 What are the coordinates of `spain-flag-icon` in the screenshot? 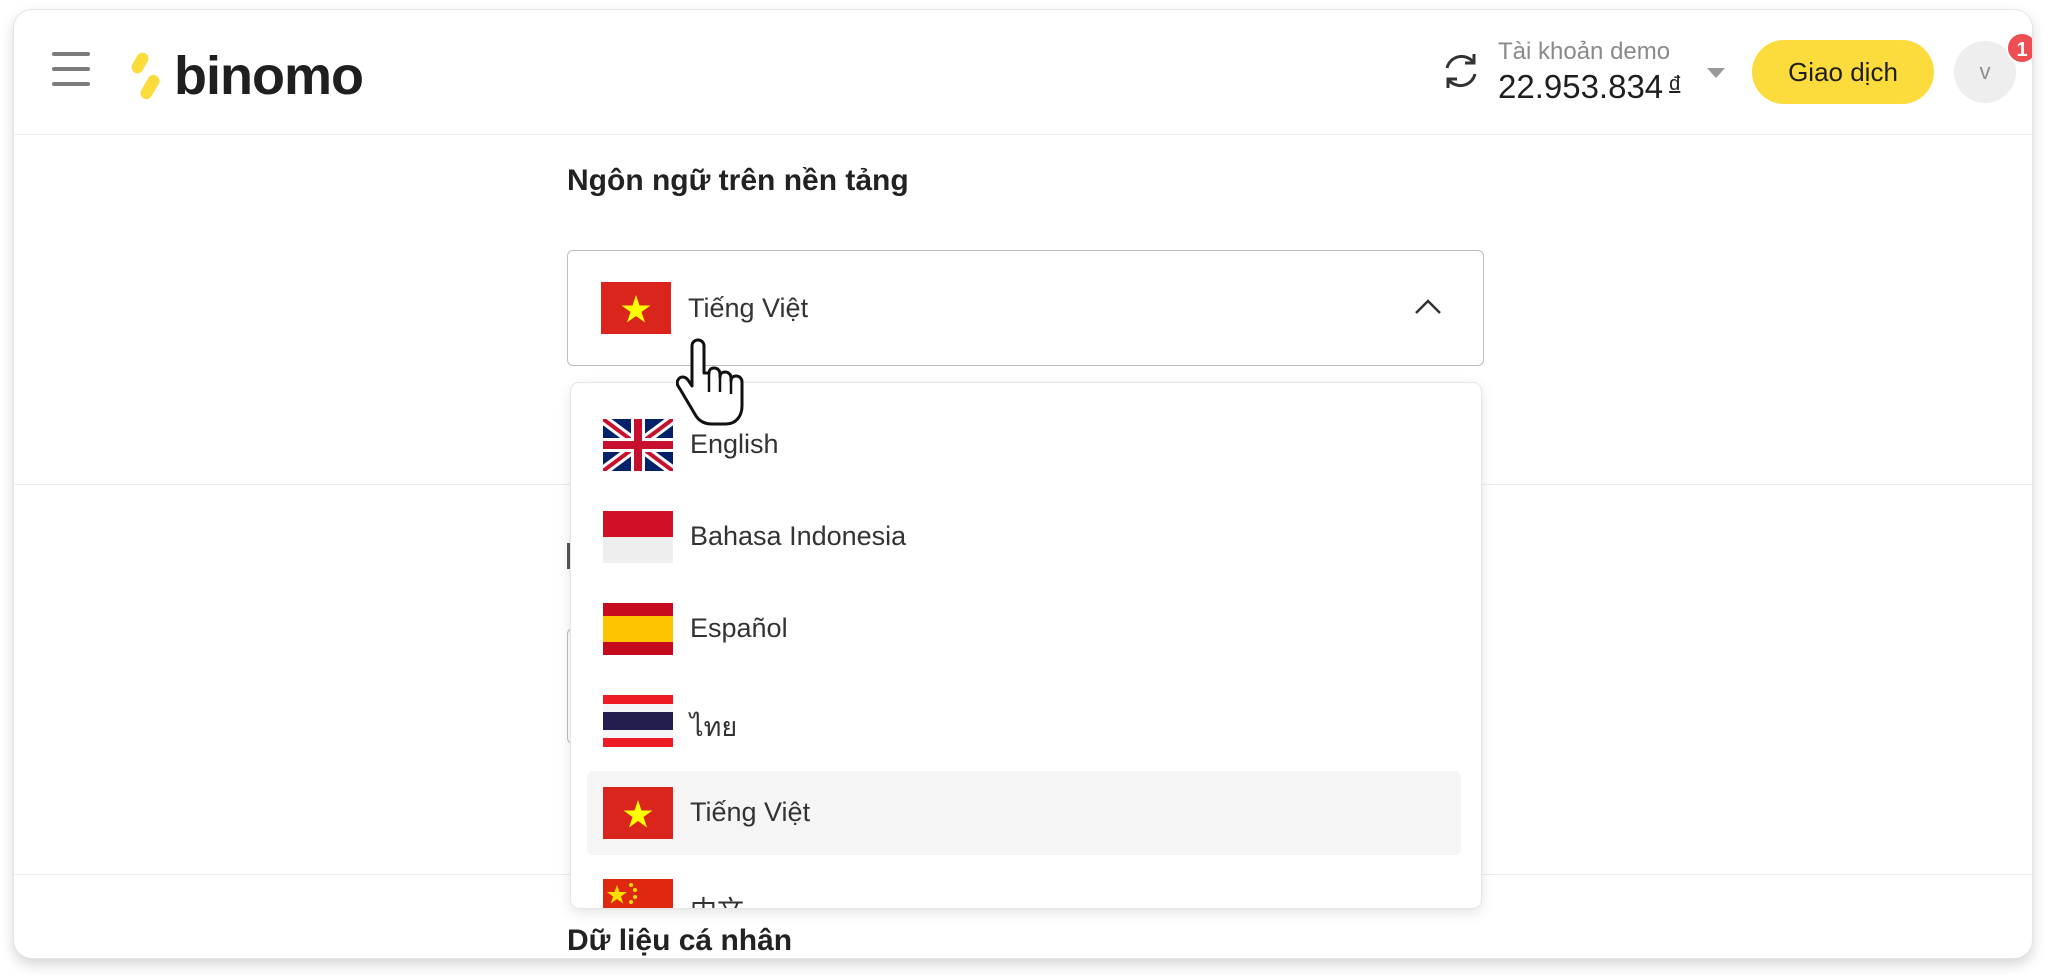 It's located at (638, 629).